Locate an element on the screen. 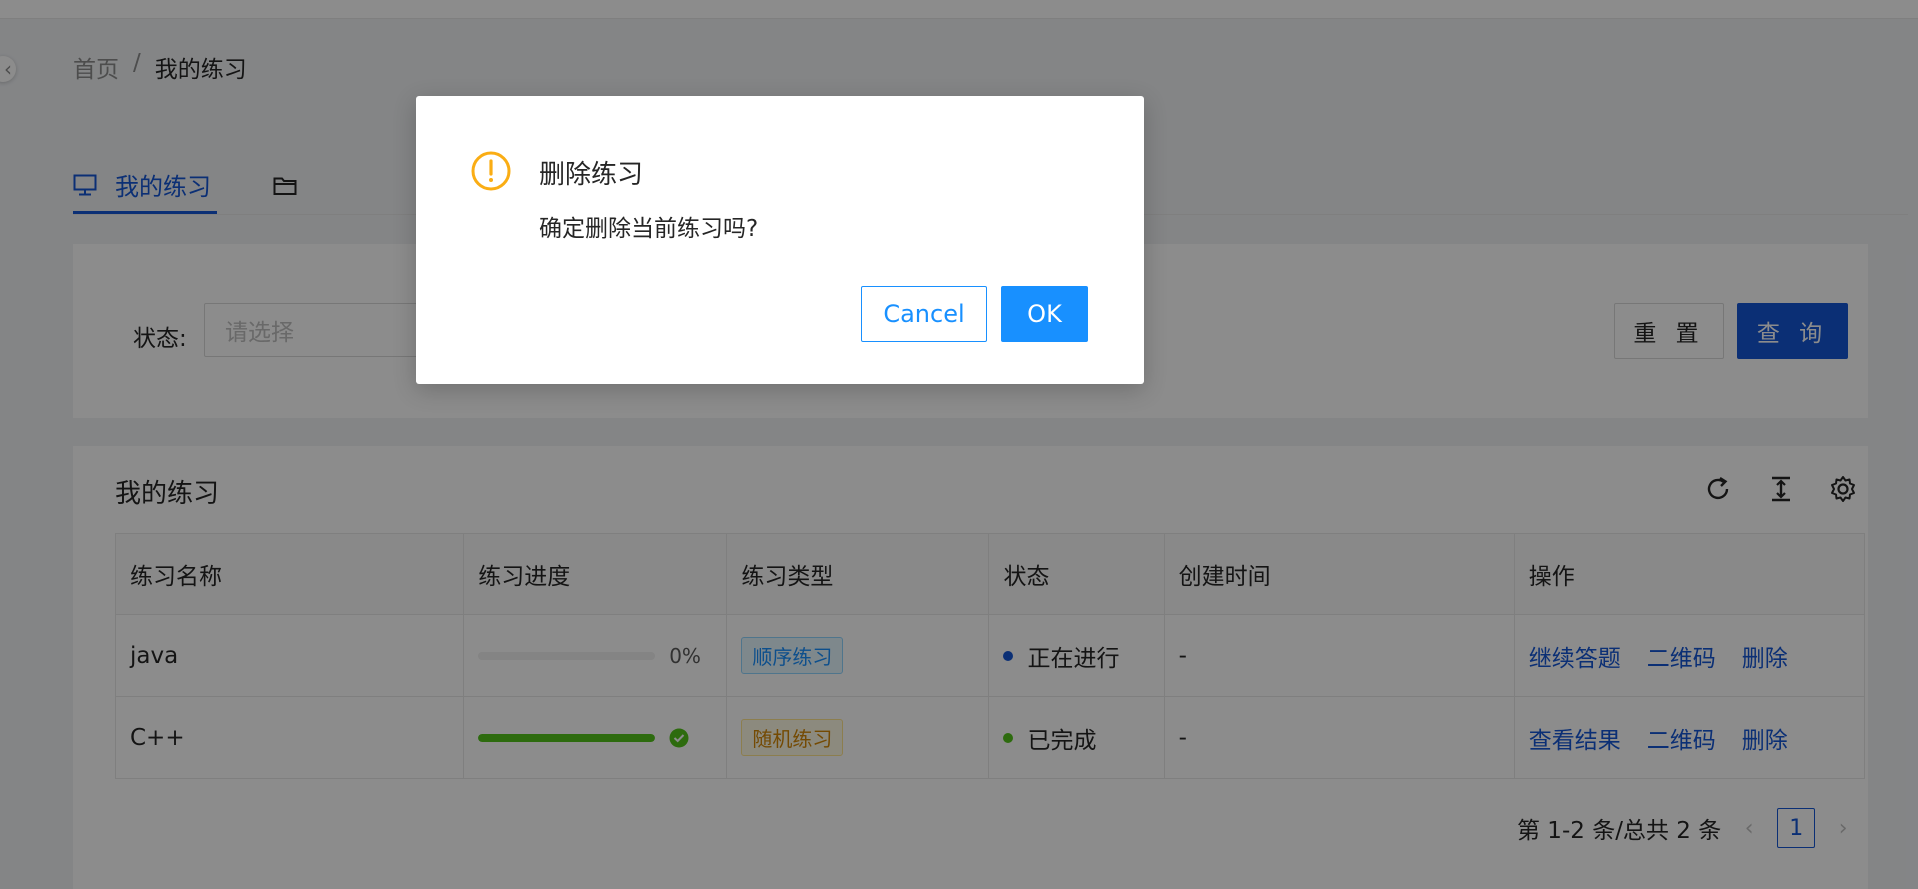 The height and width of the screenshot is (889, 1918). modal-content: 确定删除当前练习吗? is located at coordinates (649, 229).